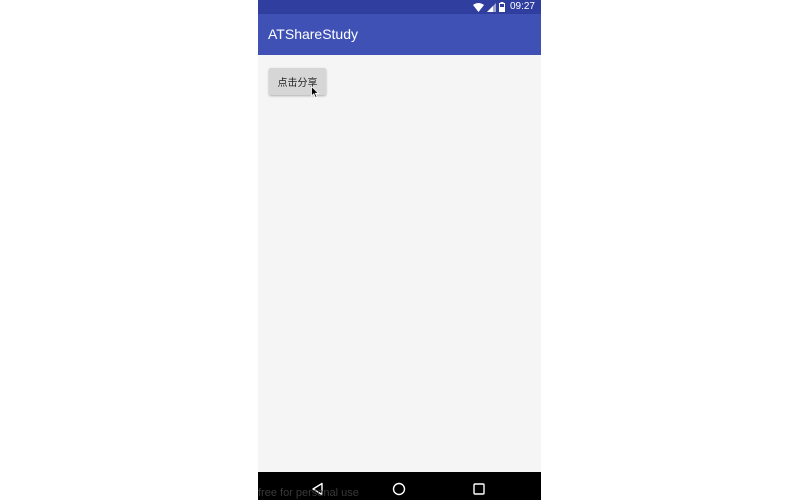 The width and height of the screenshot is (800, 500). I want to click on status-time: 09:27, so click(522, 6).